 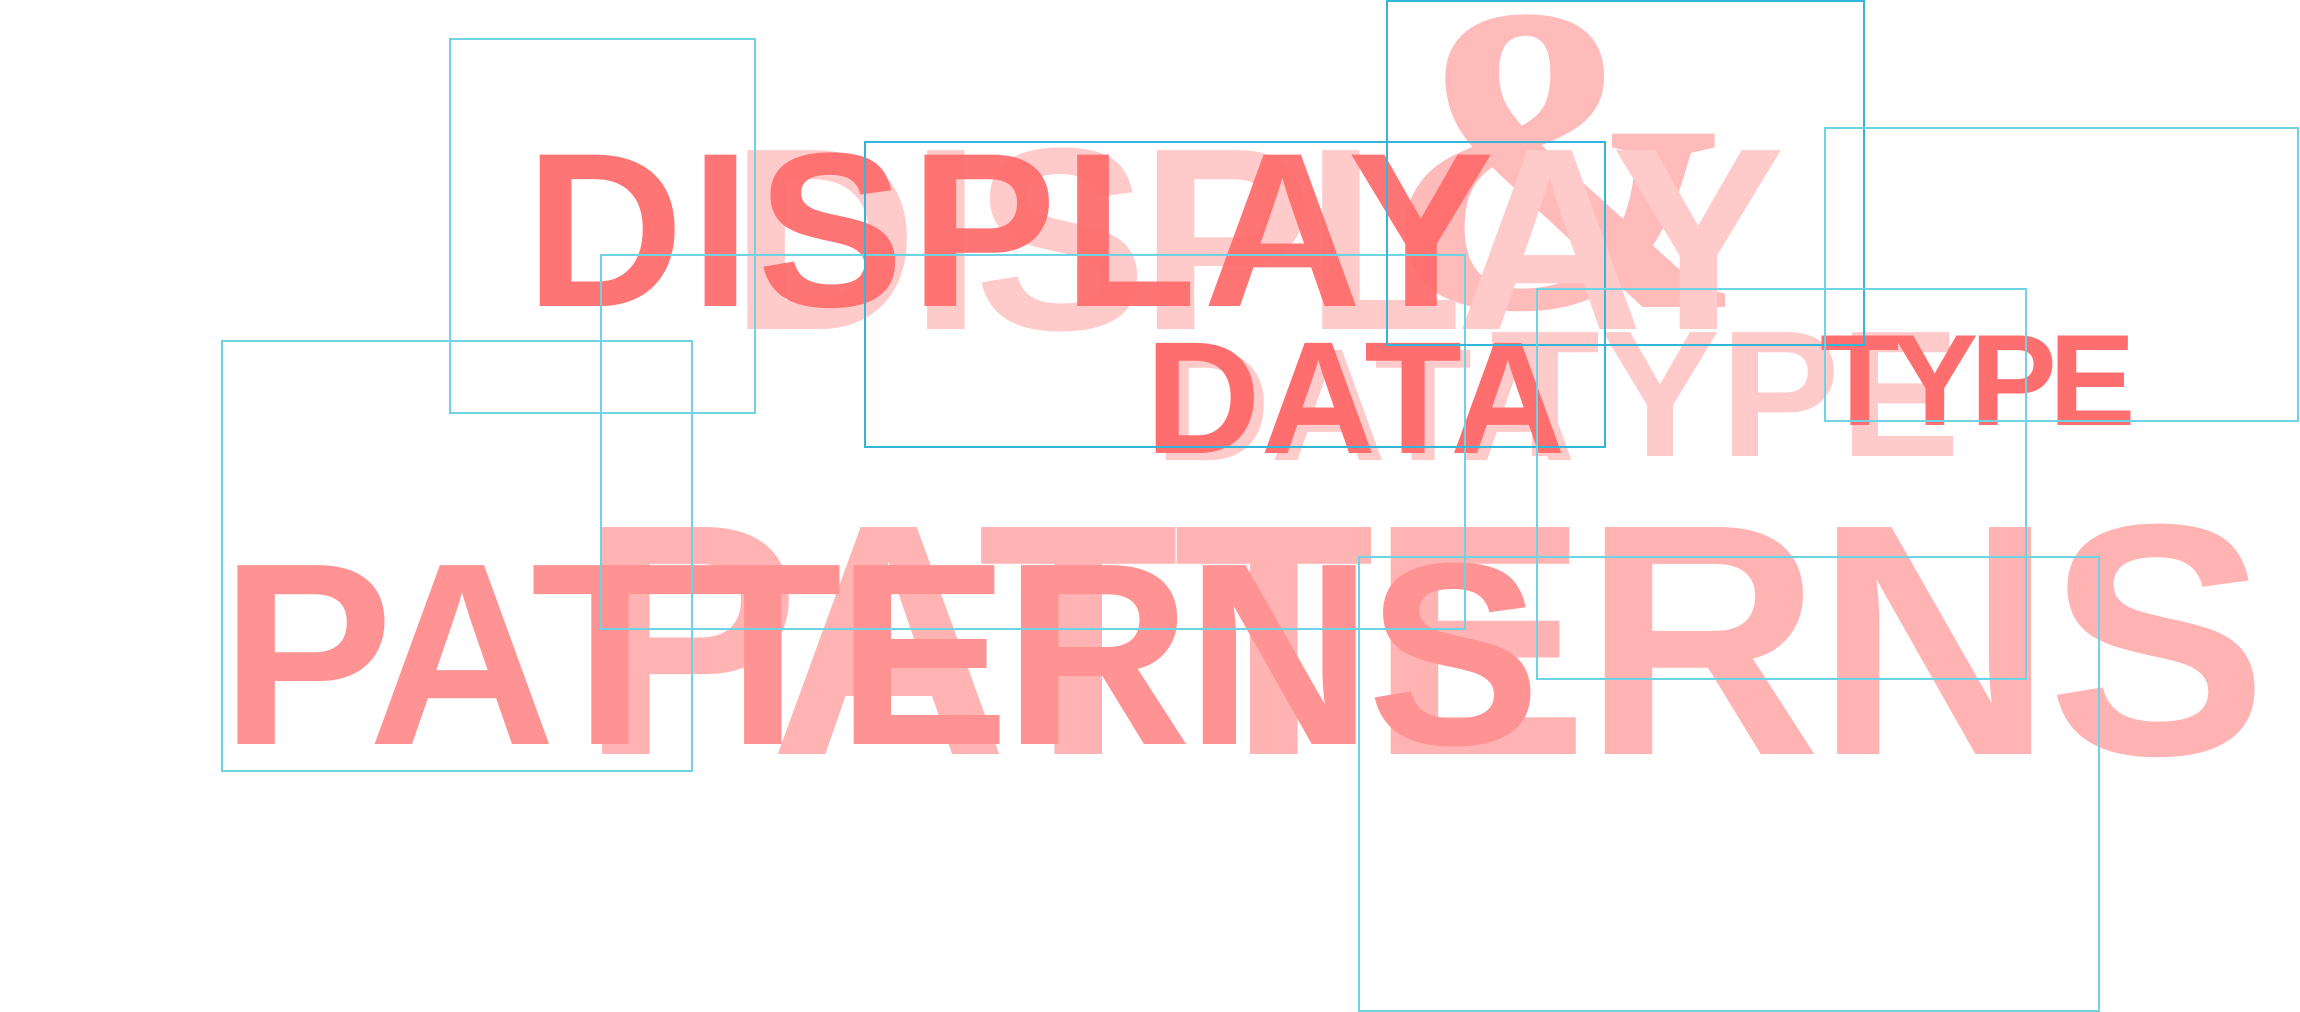 What do you see at coordinates (1013, 230) in the screenshot?
I see `display-word: DISPLAY` at bounding box center [1013, 230].